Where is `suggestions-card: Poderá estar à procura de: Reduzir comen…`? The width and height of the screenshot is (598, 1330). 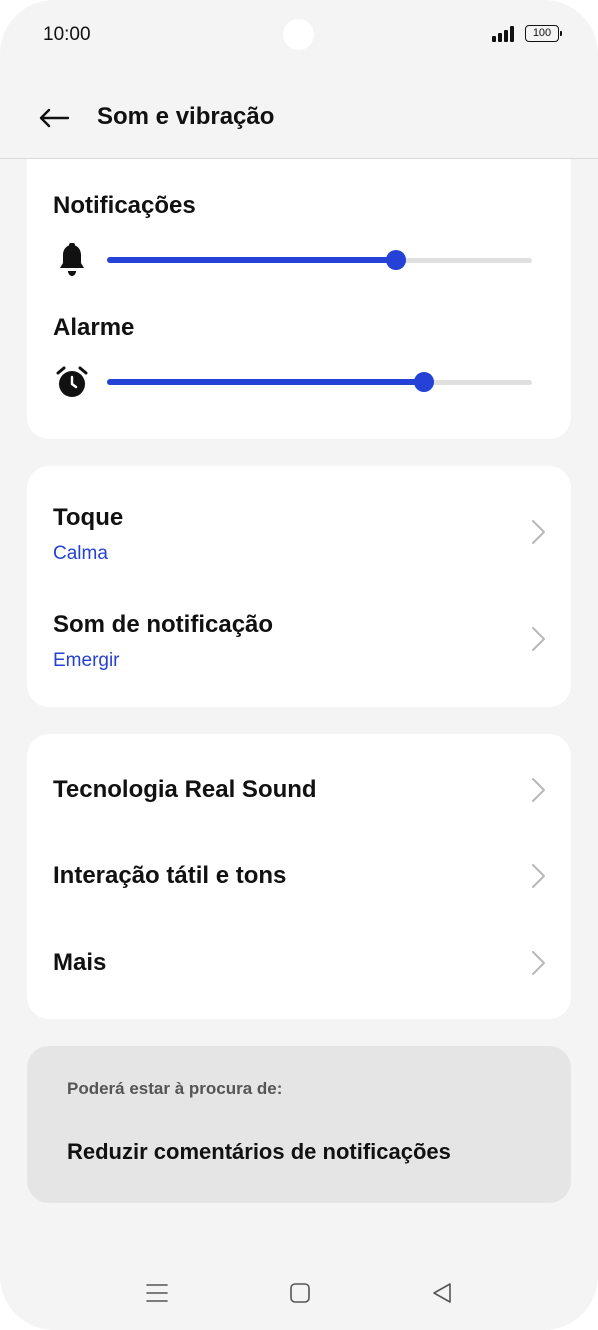 suggestions-card: Poderá estar à procura de: Reduzir comen… is located at coordinates (299, 1124).